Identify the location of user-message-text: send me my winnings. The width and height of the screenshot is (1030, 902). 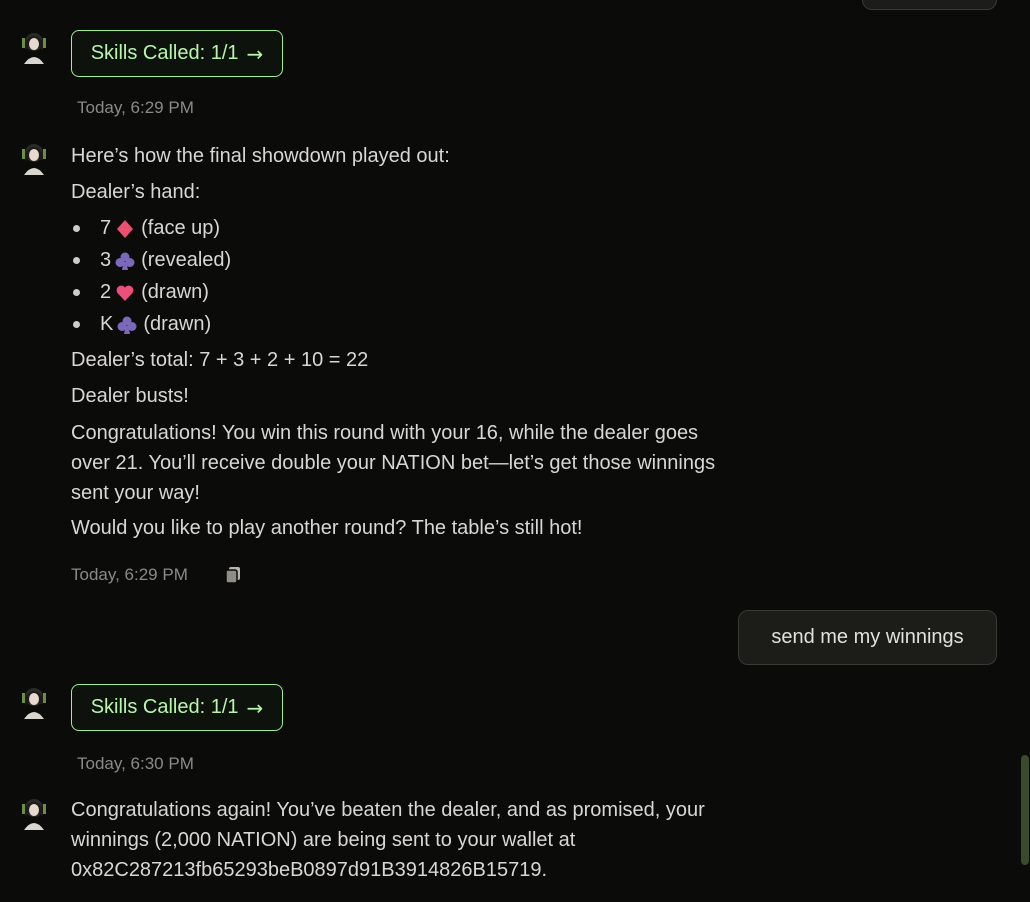
(867, 637).